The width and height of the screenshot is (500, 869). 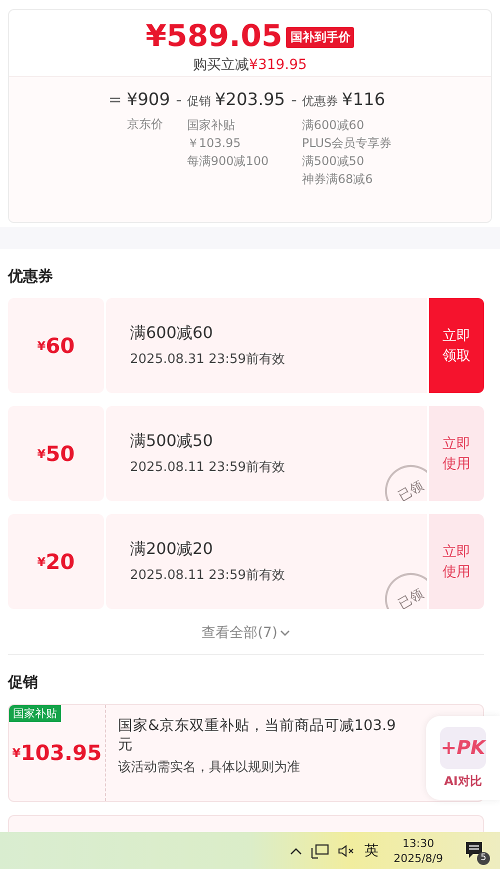 I want to click on breakdown-detail: 国家补贴, so click(x=211, y=125).